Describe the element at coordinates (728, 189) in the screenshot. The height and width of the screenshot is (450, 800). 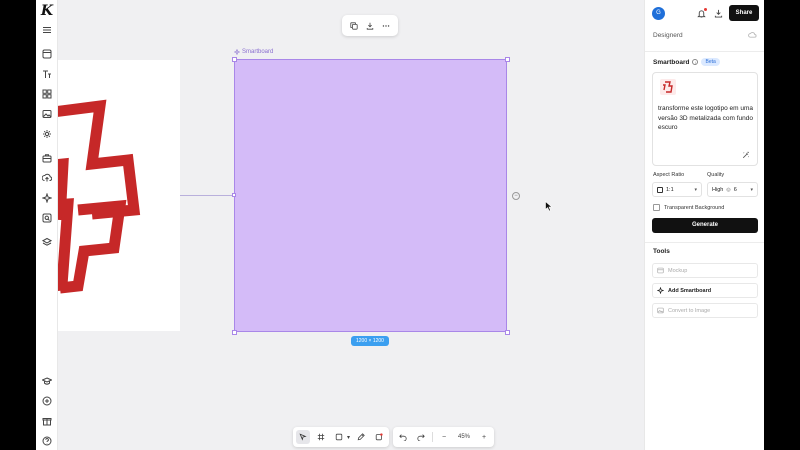
I see `credits-icon: ◎` at that location.